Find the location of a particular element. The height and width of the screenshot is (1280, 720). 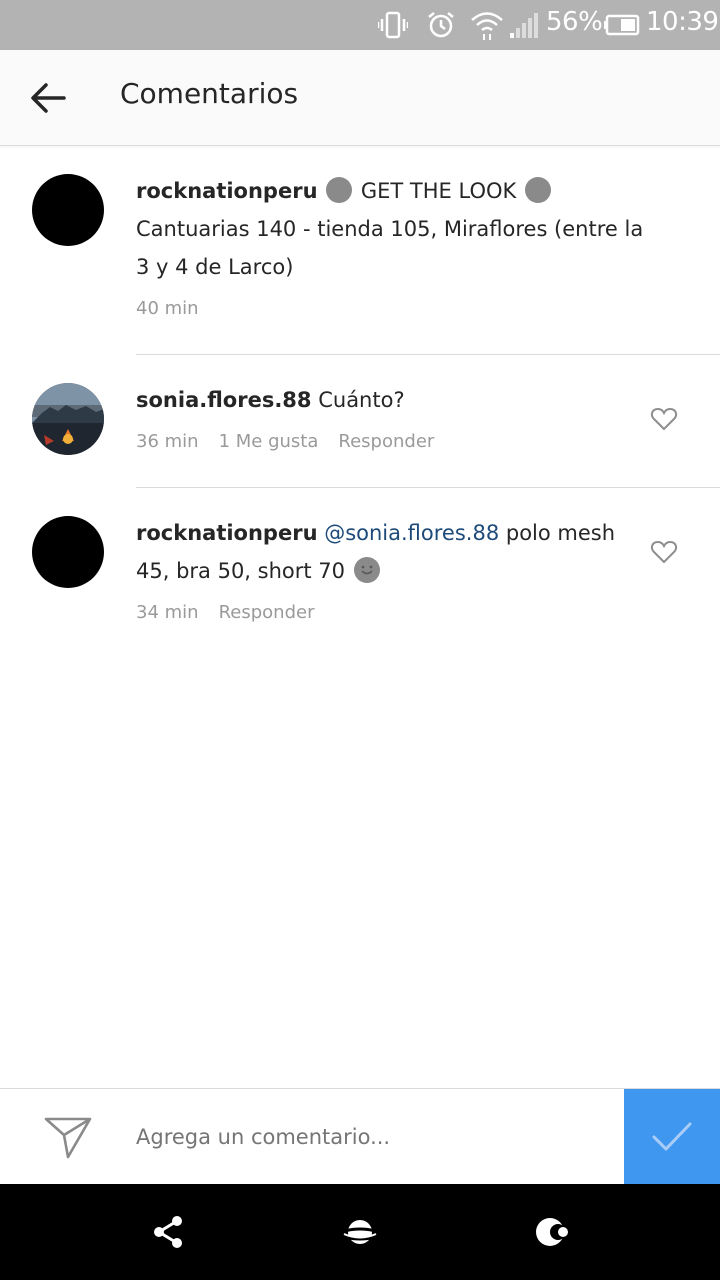

comment-meta: 40 min is located at coordinates (167, 308).